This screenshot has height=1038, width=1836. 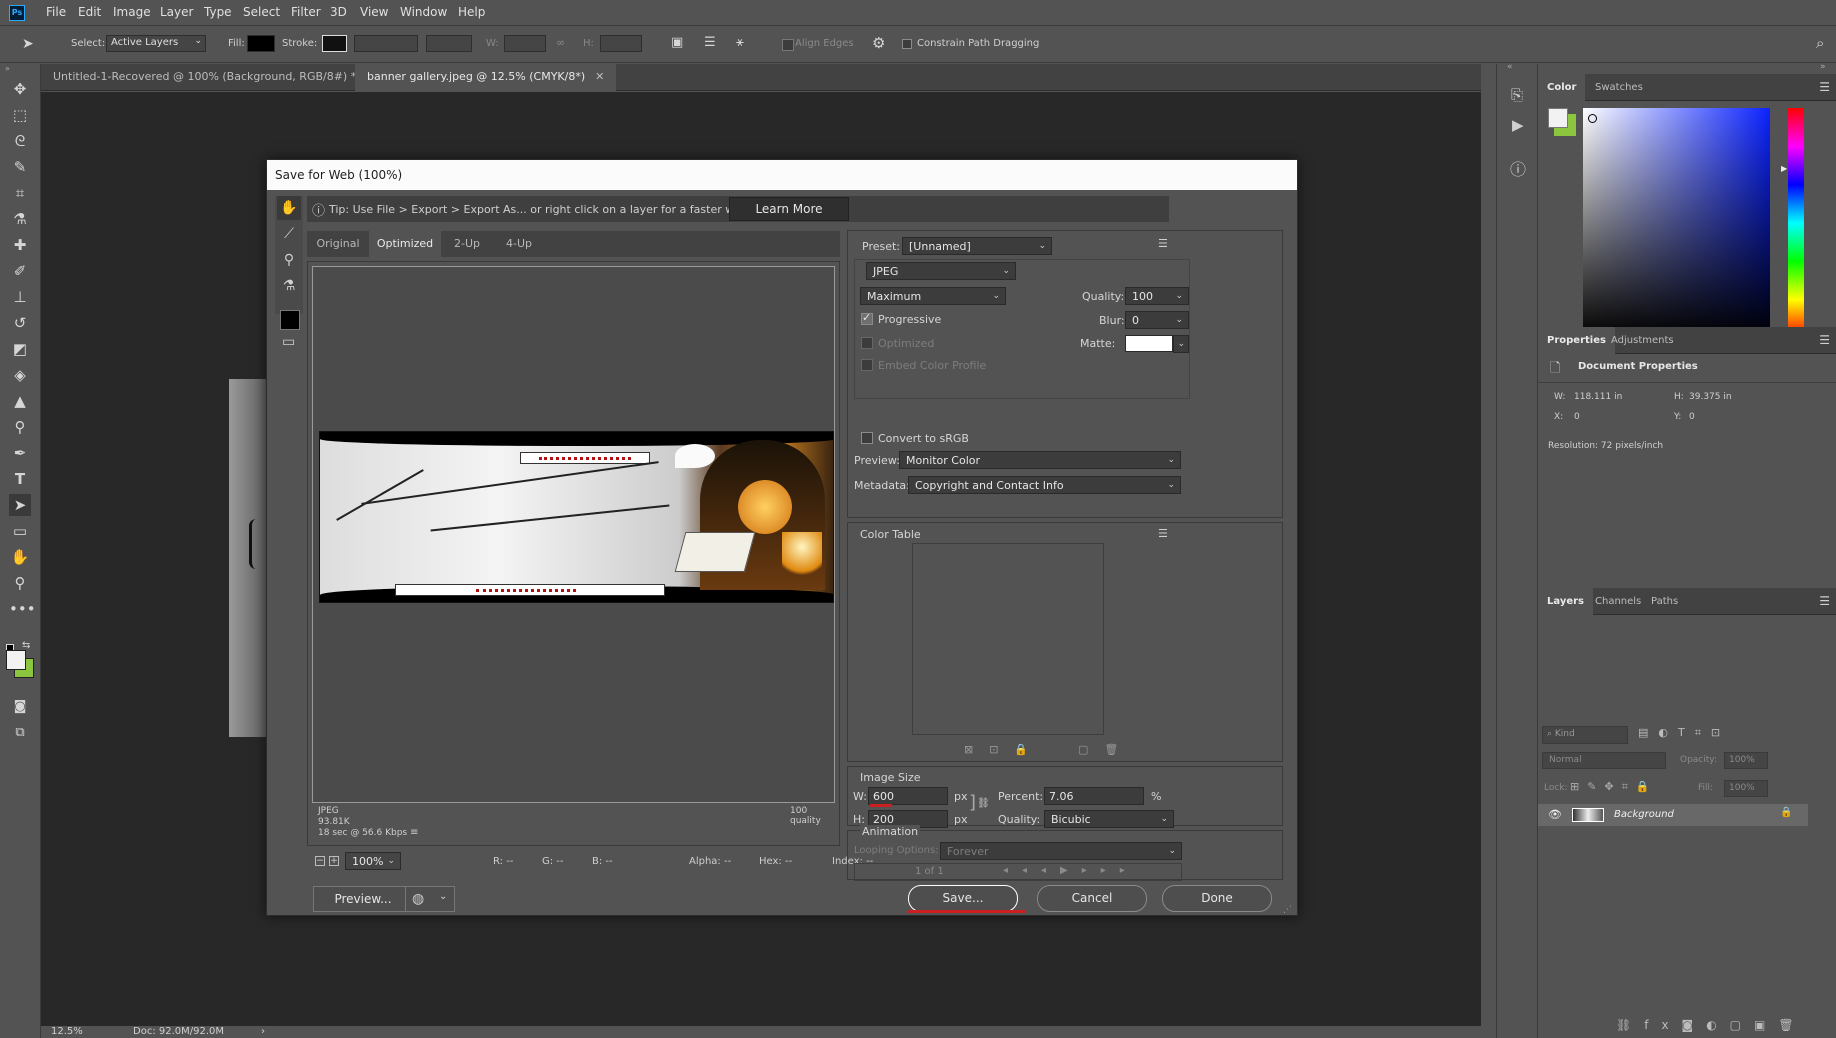 I want to click on crop-tool-icon: ⌗, so click(x=20, y=193).